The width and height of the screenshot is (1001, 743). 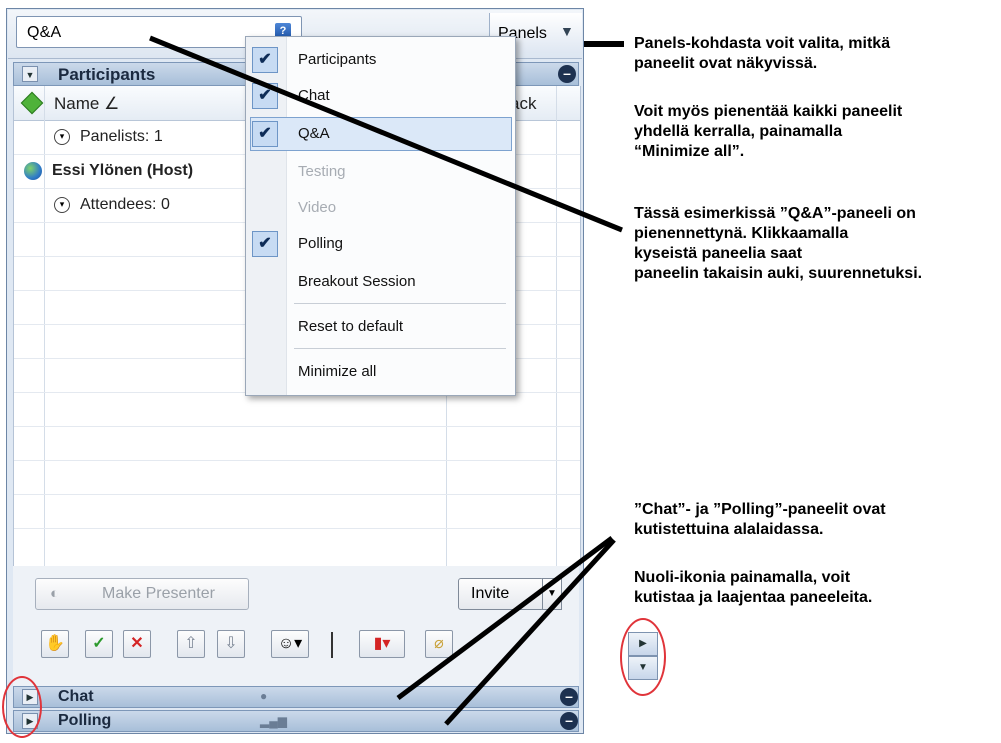 What do you see at coordinates (530, 632) in the screenshot?
I see `pointer-line-polling` at bounding box center [530, 632].